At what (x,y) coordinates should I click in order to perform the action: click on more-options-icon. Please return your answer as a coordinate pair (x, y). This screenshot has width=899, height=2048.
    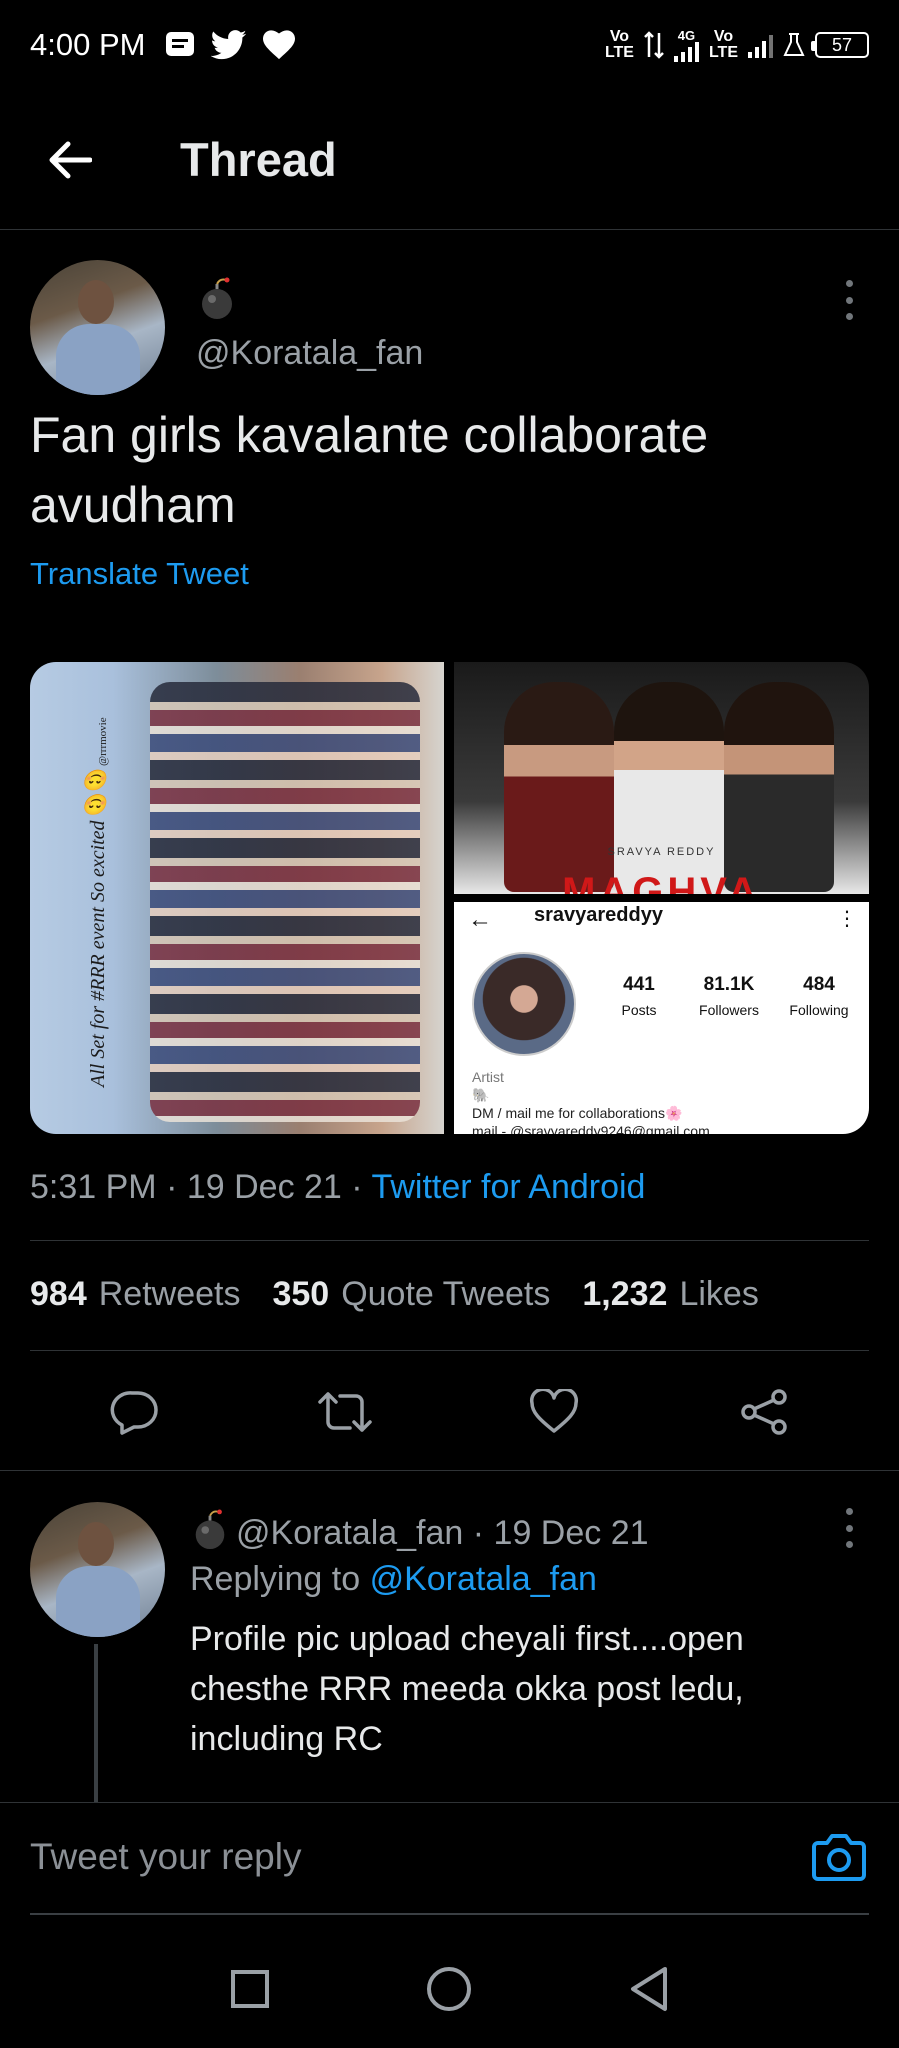
    Looking at the image, I should click on (849, 300).